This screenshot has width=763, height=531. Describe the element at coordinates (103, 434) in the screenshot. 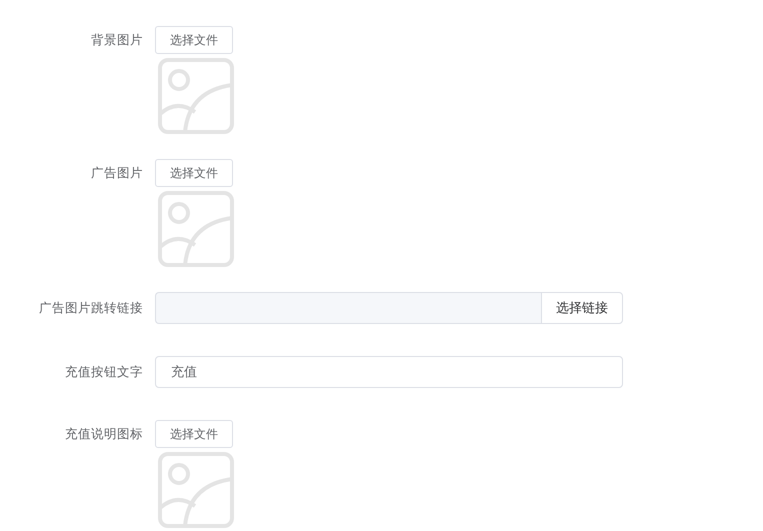

I see `field-label: 充值说明图标` at that location.